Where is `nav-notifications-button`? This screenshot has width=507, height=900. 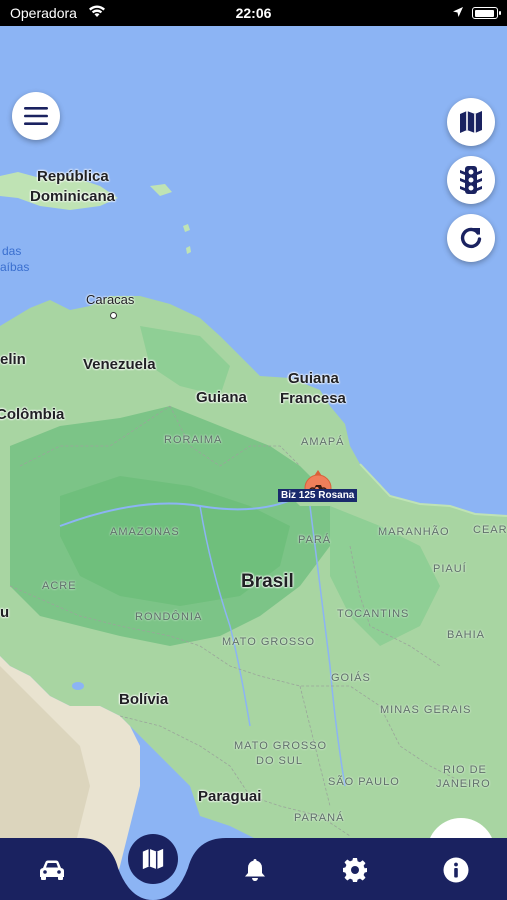
nav-notifications-button is located at coordinates (255, 870).